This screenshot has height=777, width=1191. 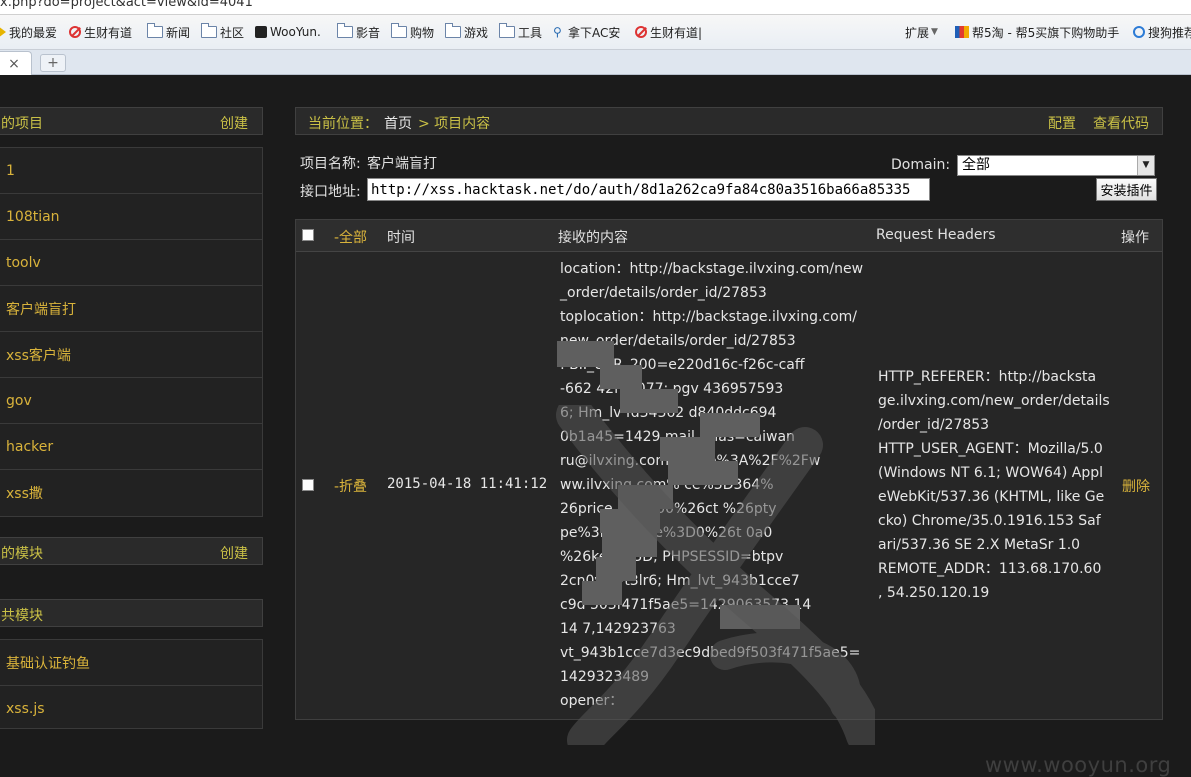 I want to click on column-content: 接收的内容, so click(x=593, y=238).